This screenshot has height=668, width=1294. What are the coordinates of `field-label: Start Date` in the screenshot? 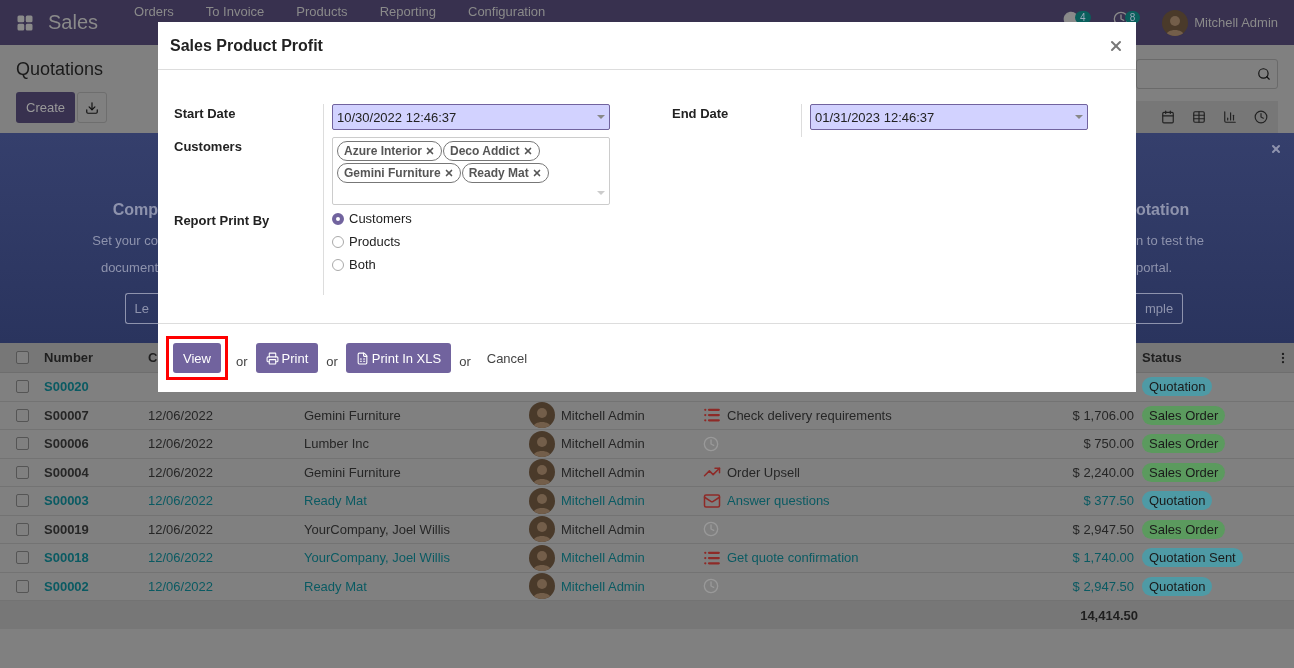 It's located at (249, 120).